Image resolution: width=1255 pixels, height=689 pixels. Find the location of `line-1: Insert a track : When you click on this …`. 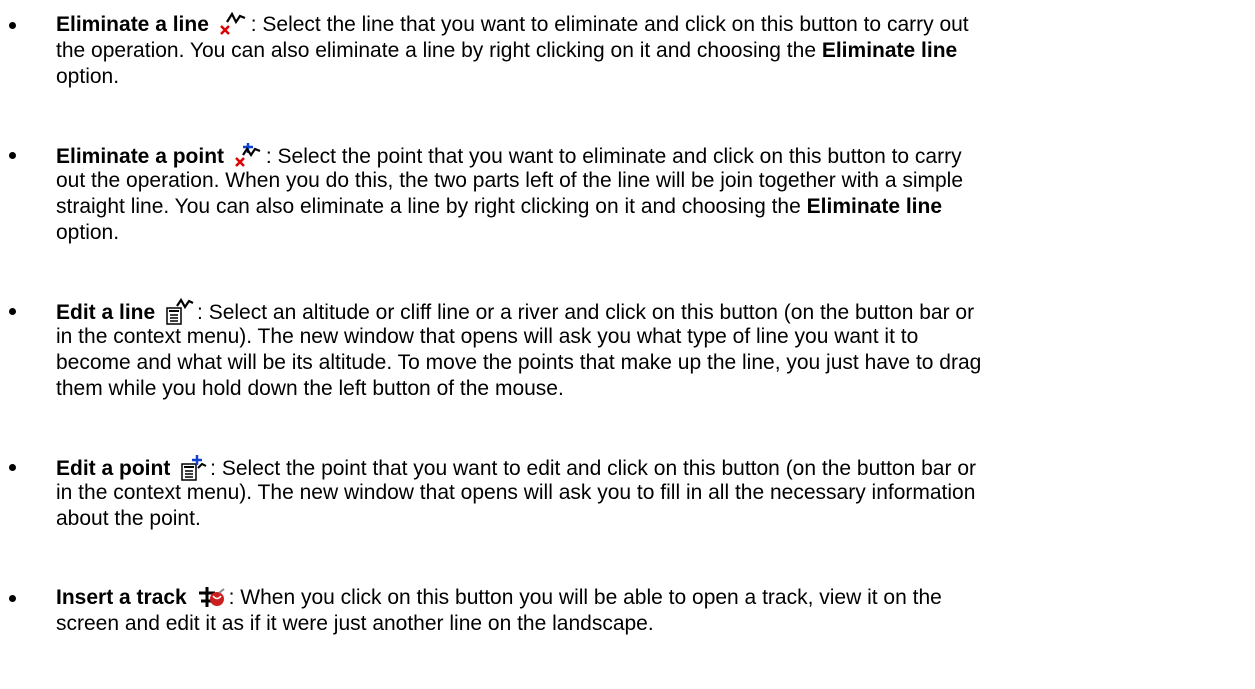

line-1: Insert a track : When you click on this … is located at coordinates (499, 598).